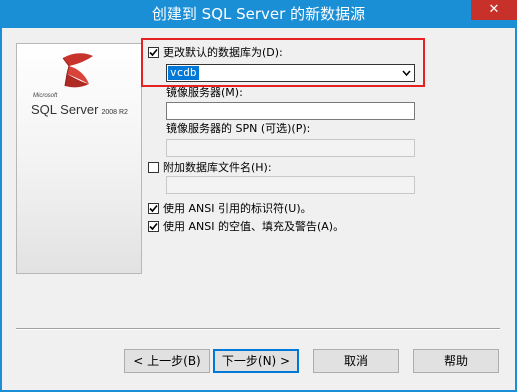 This screenshot has width=517, height=392. I want to click on attach-db-file-checkbox, so click(153, 167).